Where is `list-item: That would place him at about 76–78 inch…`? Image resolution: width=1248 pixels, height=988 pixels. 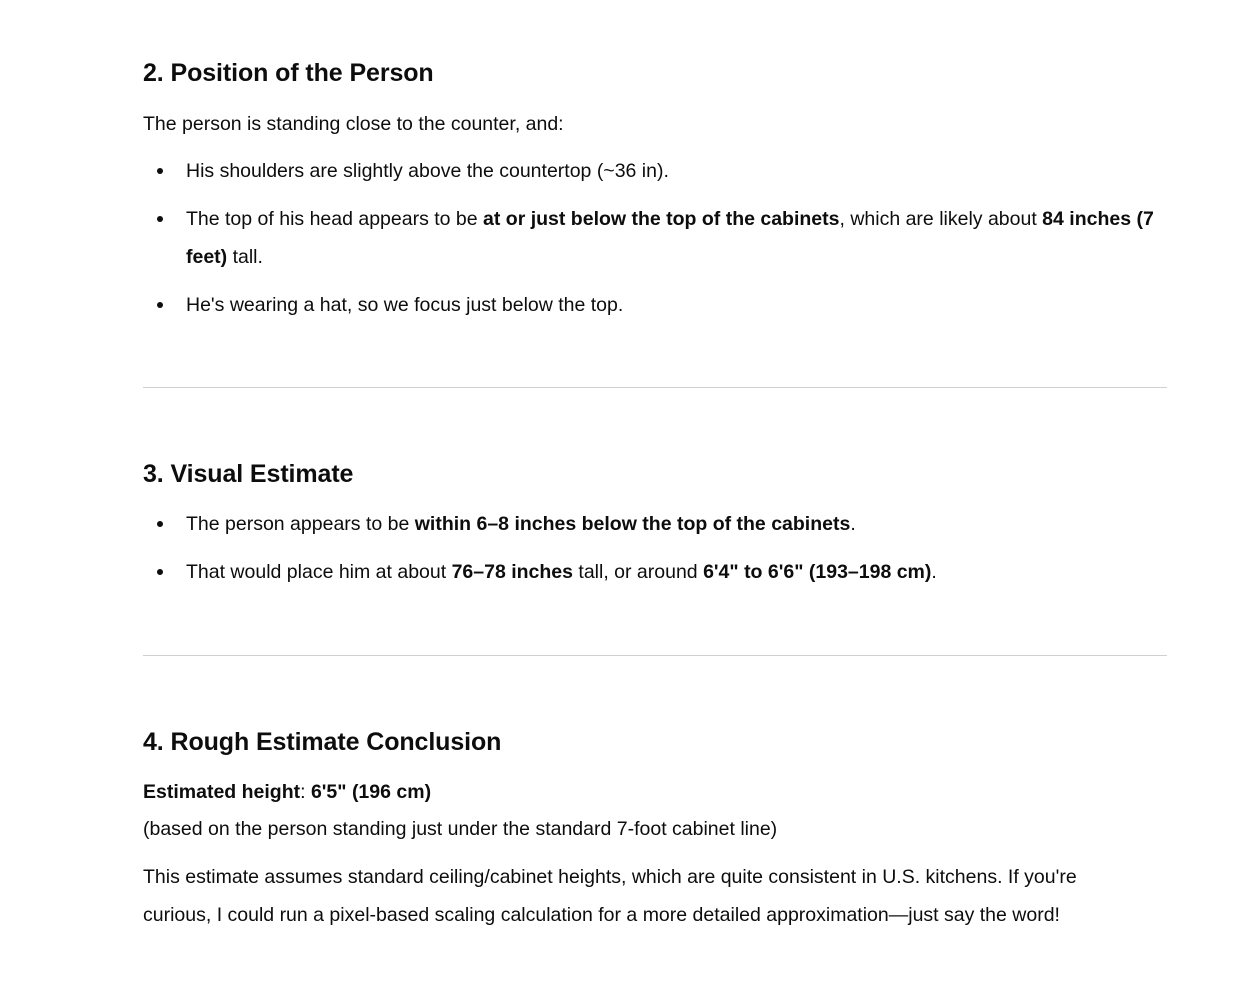
list-item: That would place him at about 76–78 inch… is located at coordinates (655, 572).